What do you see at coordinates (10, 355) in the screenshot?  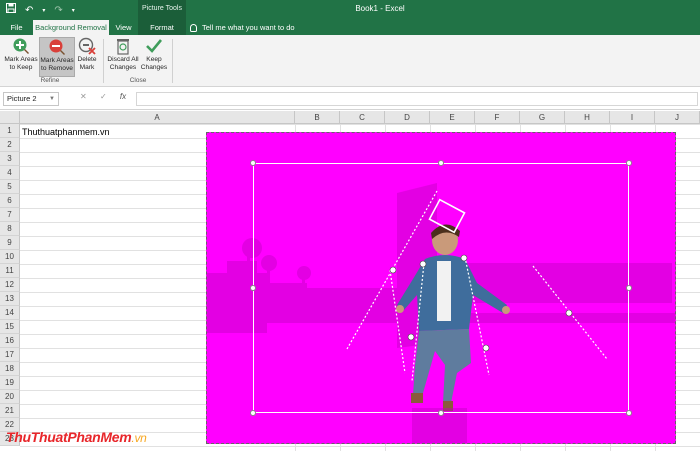 I see `row-header: 17` at bounding box center [10, 355].